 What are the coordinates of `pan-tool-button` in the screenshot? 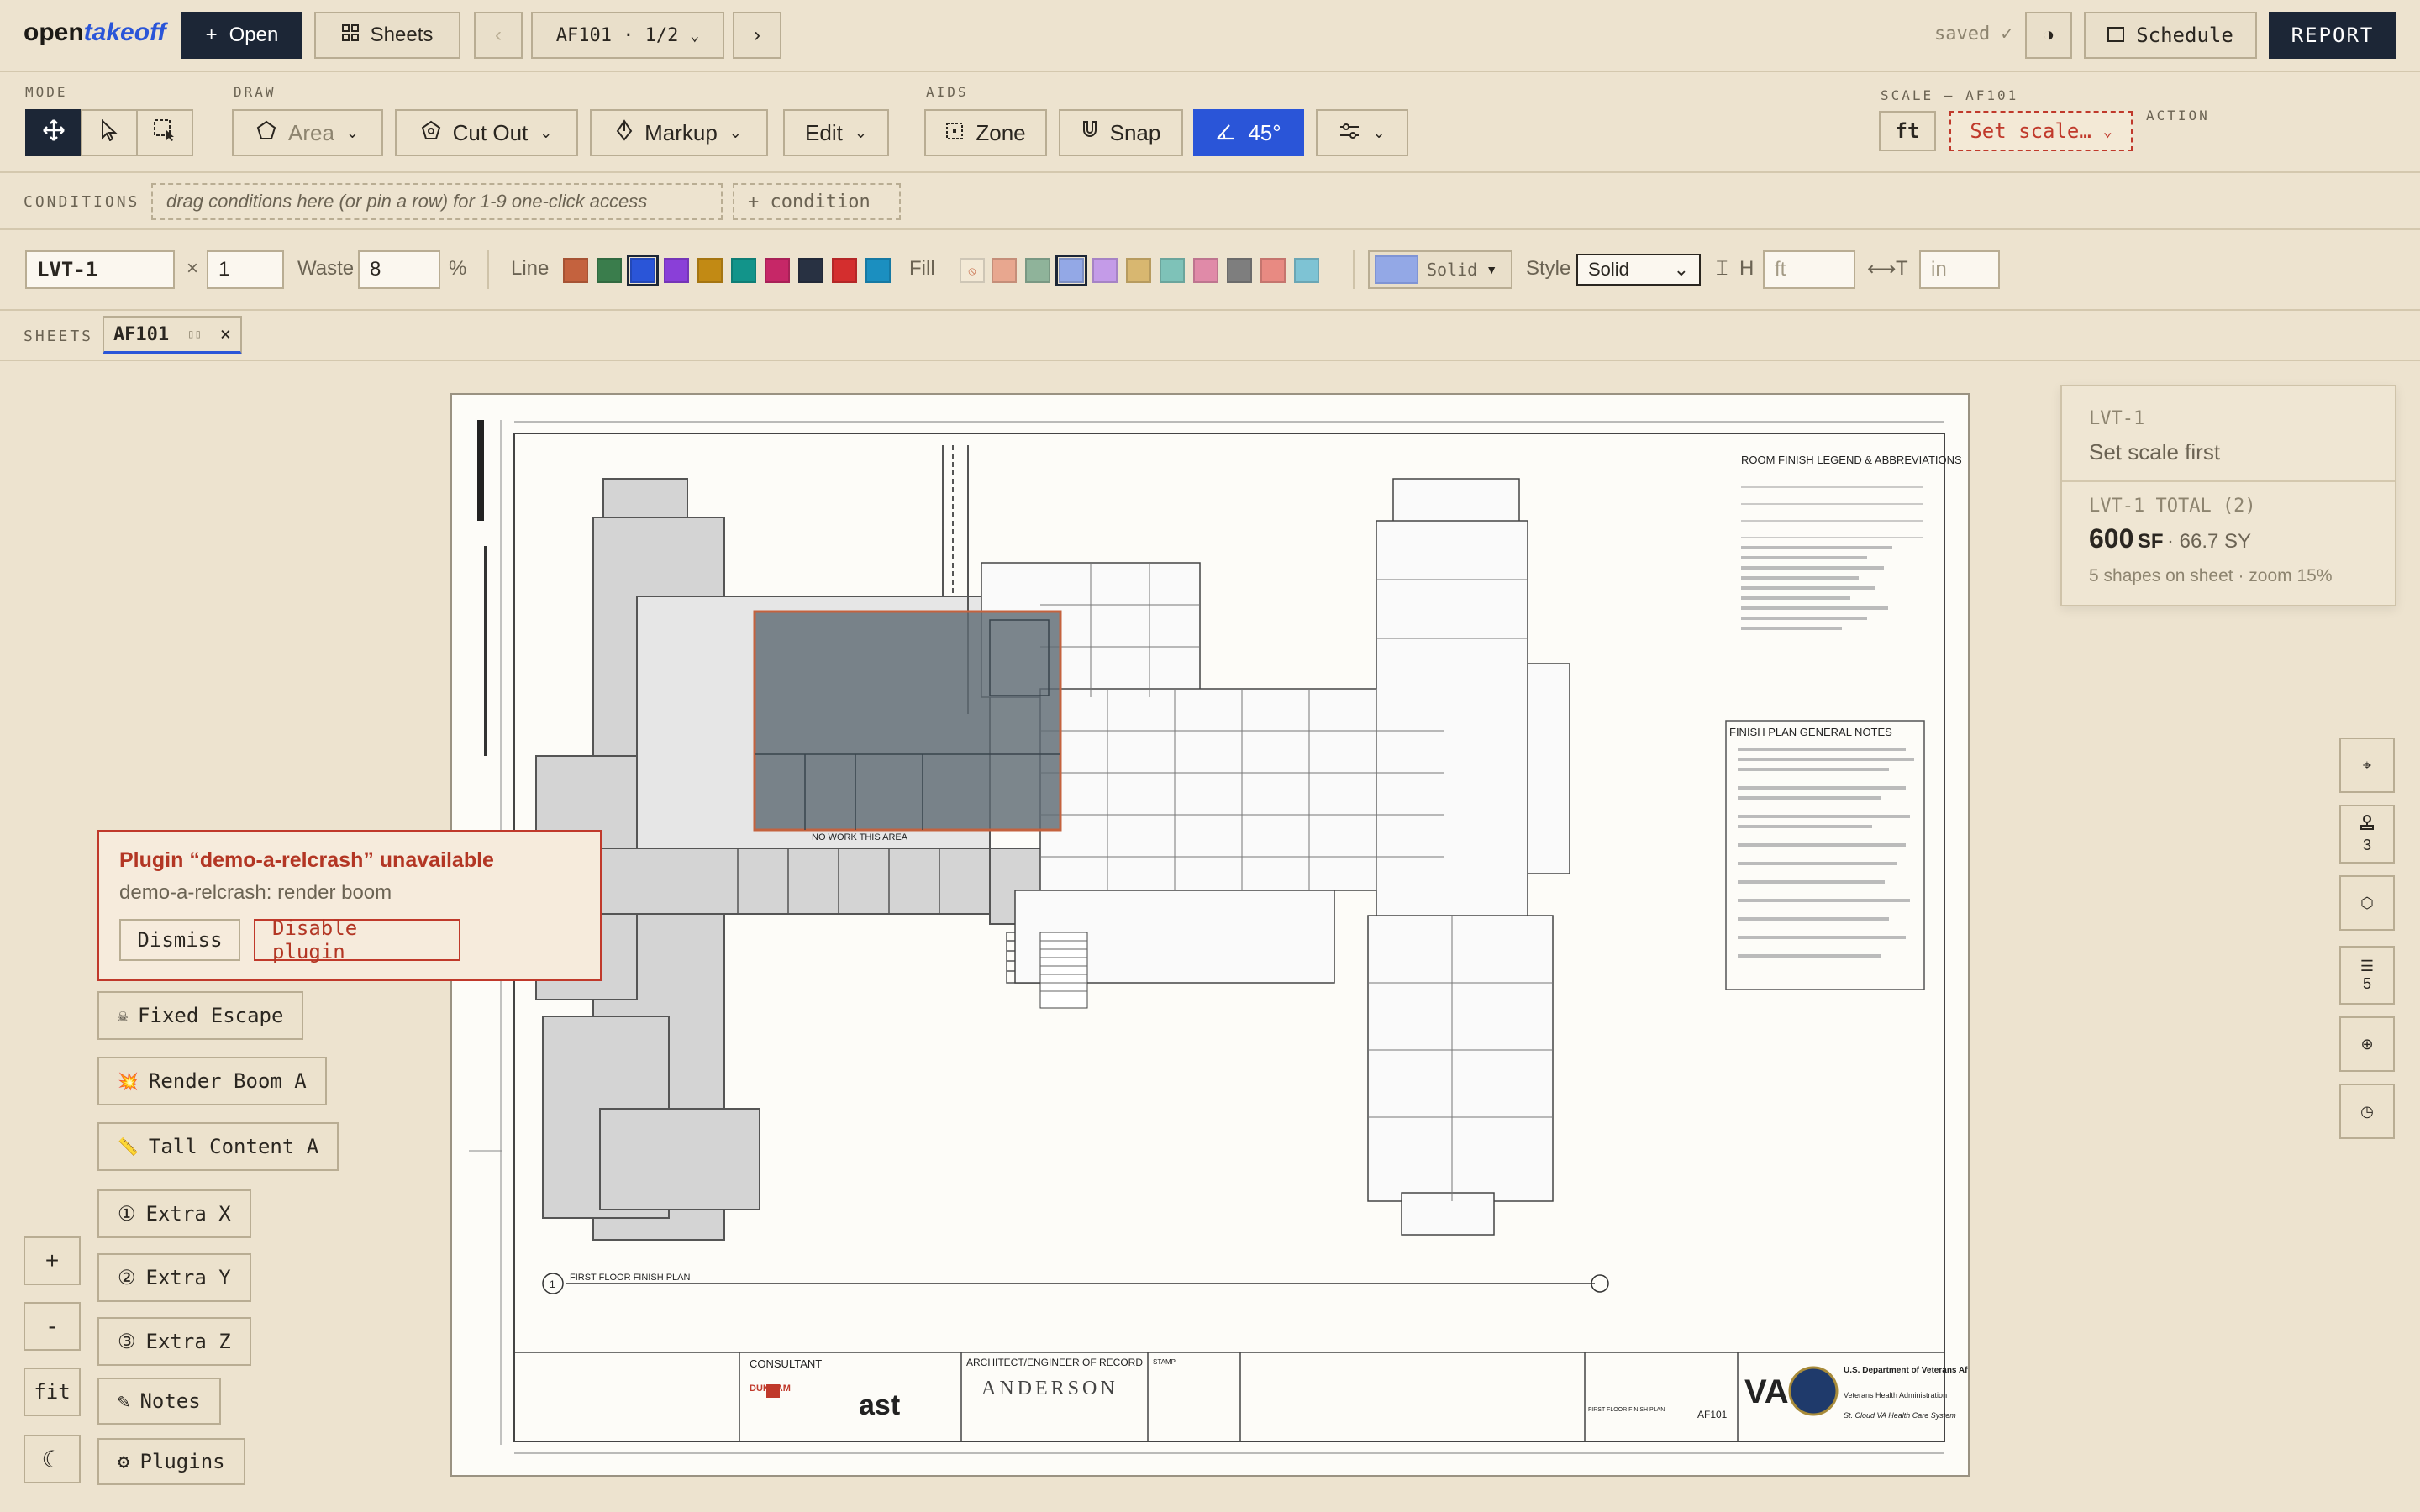 It's located at (53, 132).